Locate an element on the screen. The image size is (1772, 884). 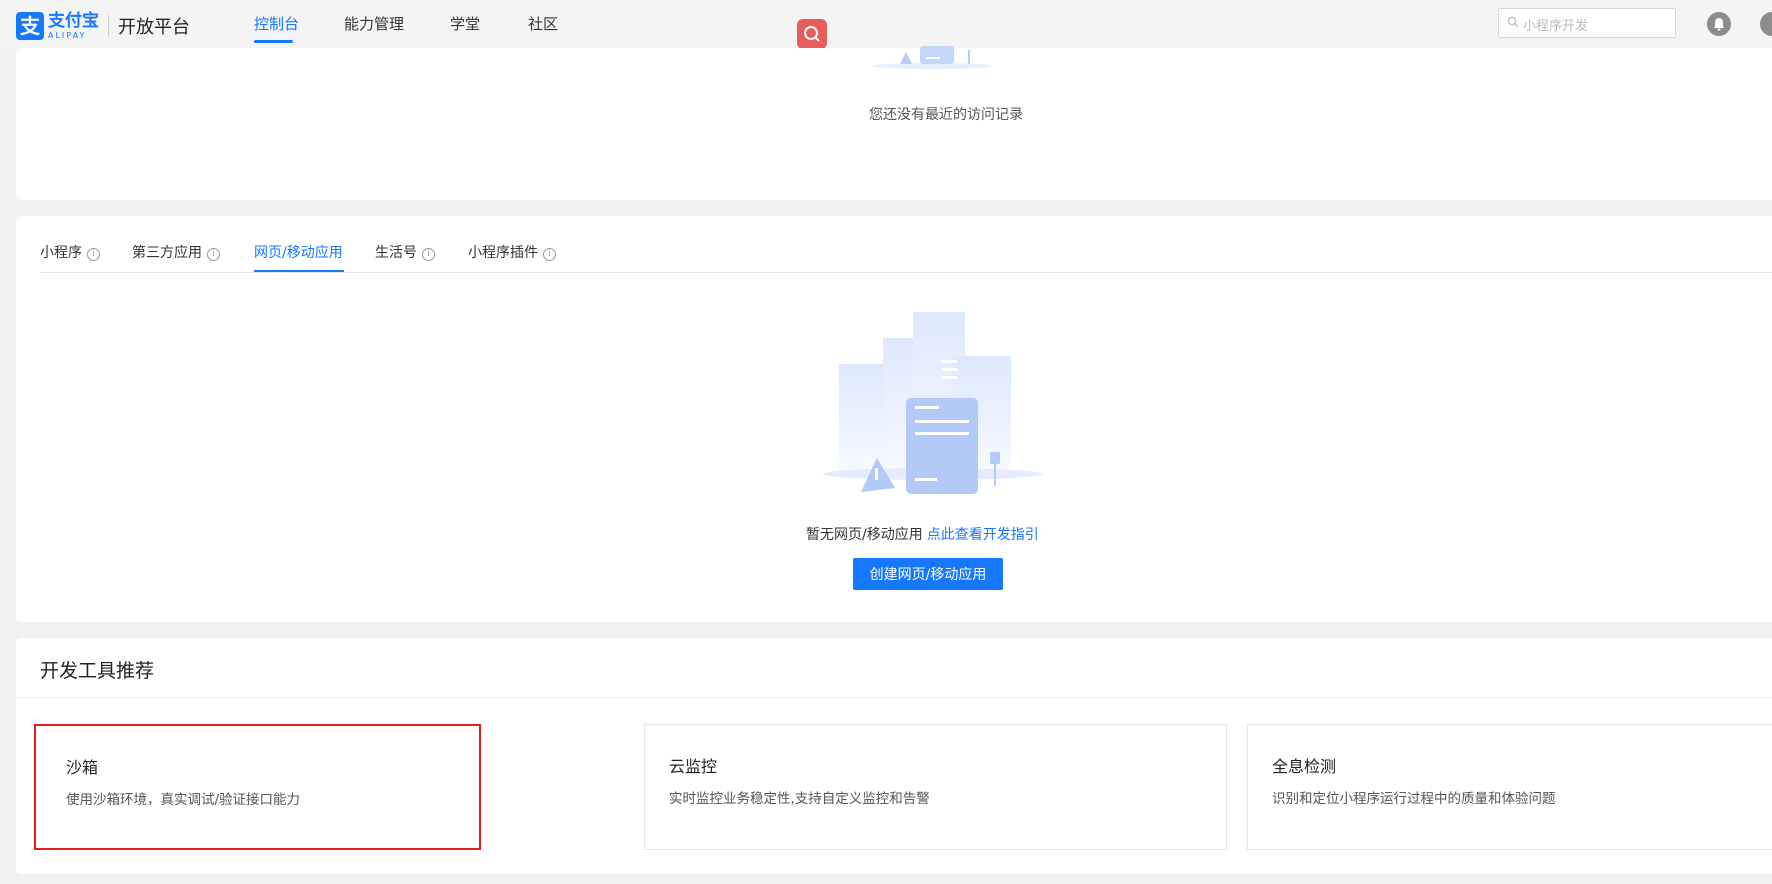
apps-empty-message: 暂无网页/移动应用 点此查看开发指引 is located at coordinates (922, 534).